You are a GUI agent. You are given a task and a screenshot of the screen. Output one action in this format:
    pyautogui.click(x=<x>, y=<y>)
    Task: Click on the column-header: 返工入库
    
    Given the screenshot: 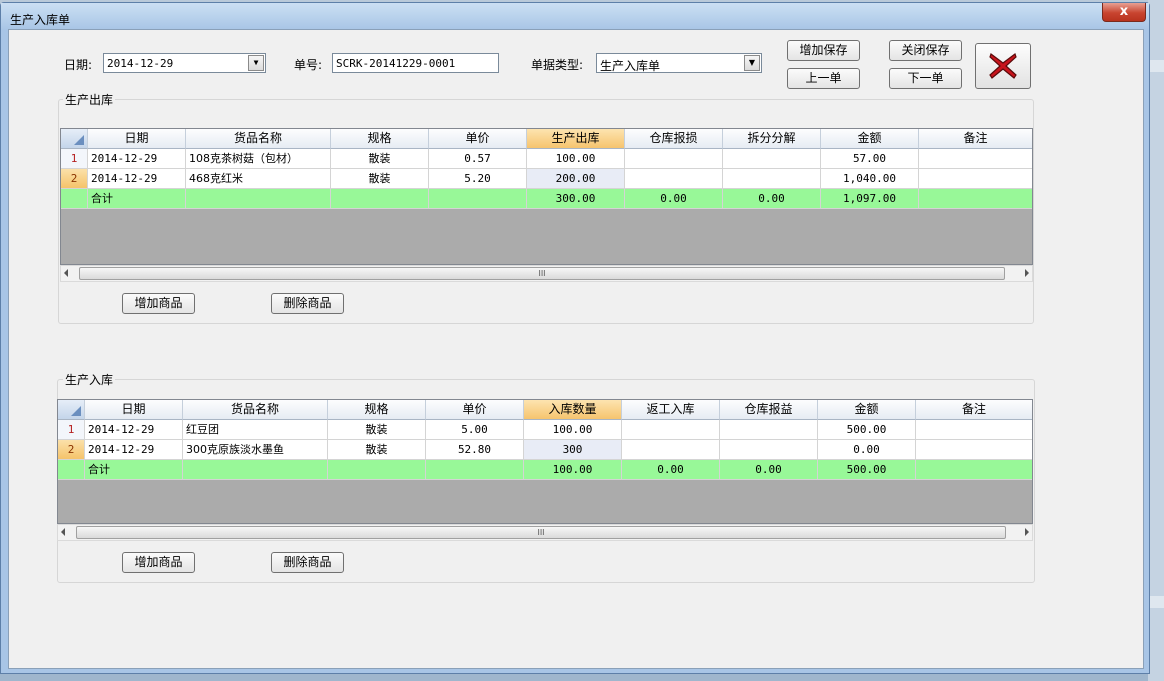 What is the action you would take?
    pyautogui.click(x=671, y=410)
    